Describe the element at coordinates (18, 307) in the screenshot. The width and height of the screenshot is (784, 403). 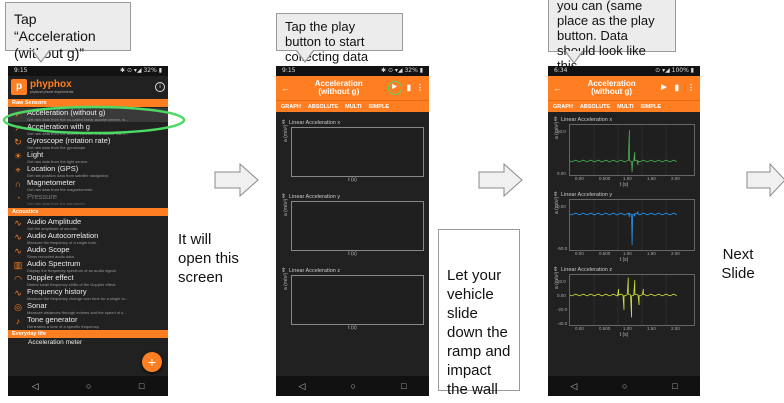
I see `sonar-icon: ◎` at that location.